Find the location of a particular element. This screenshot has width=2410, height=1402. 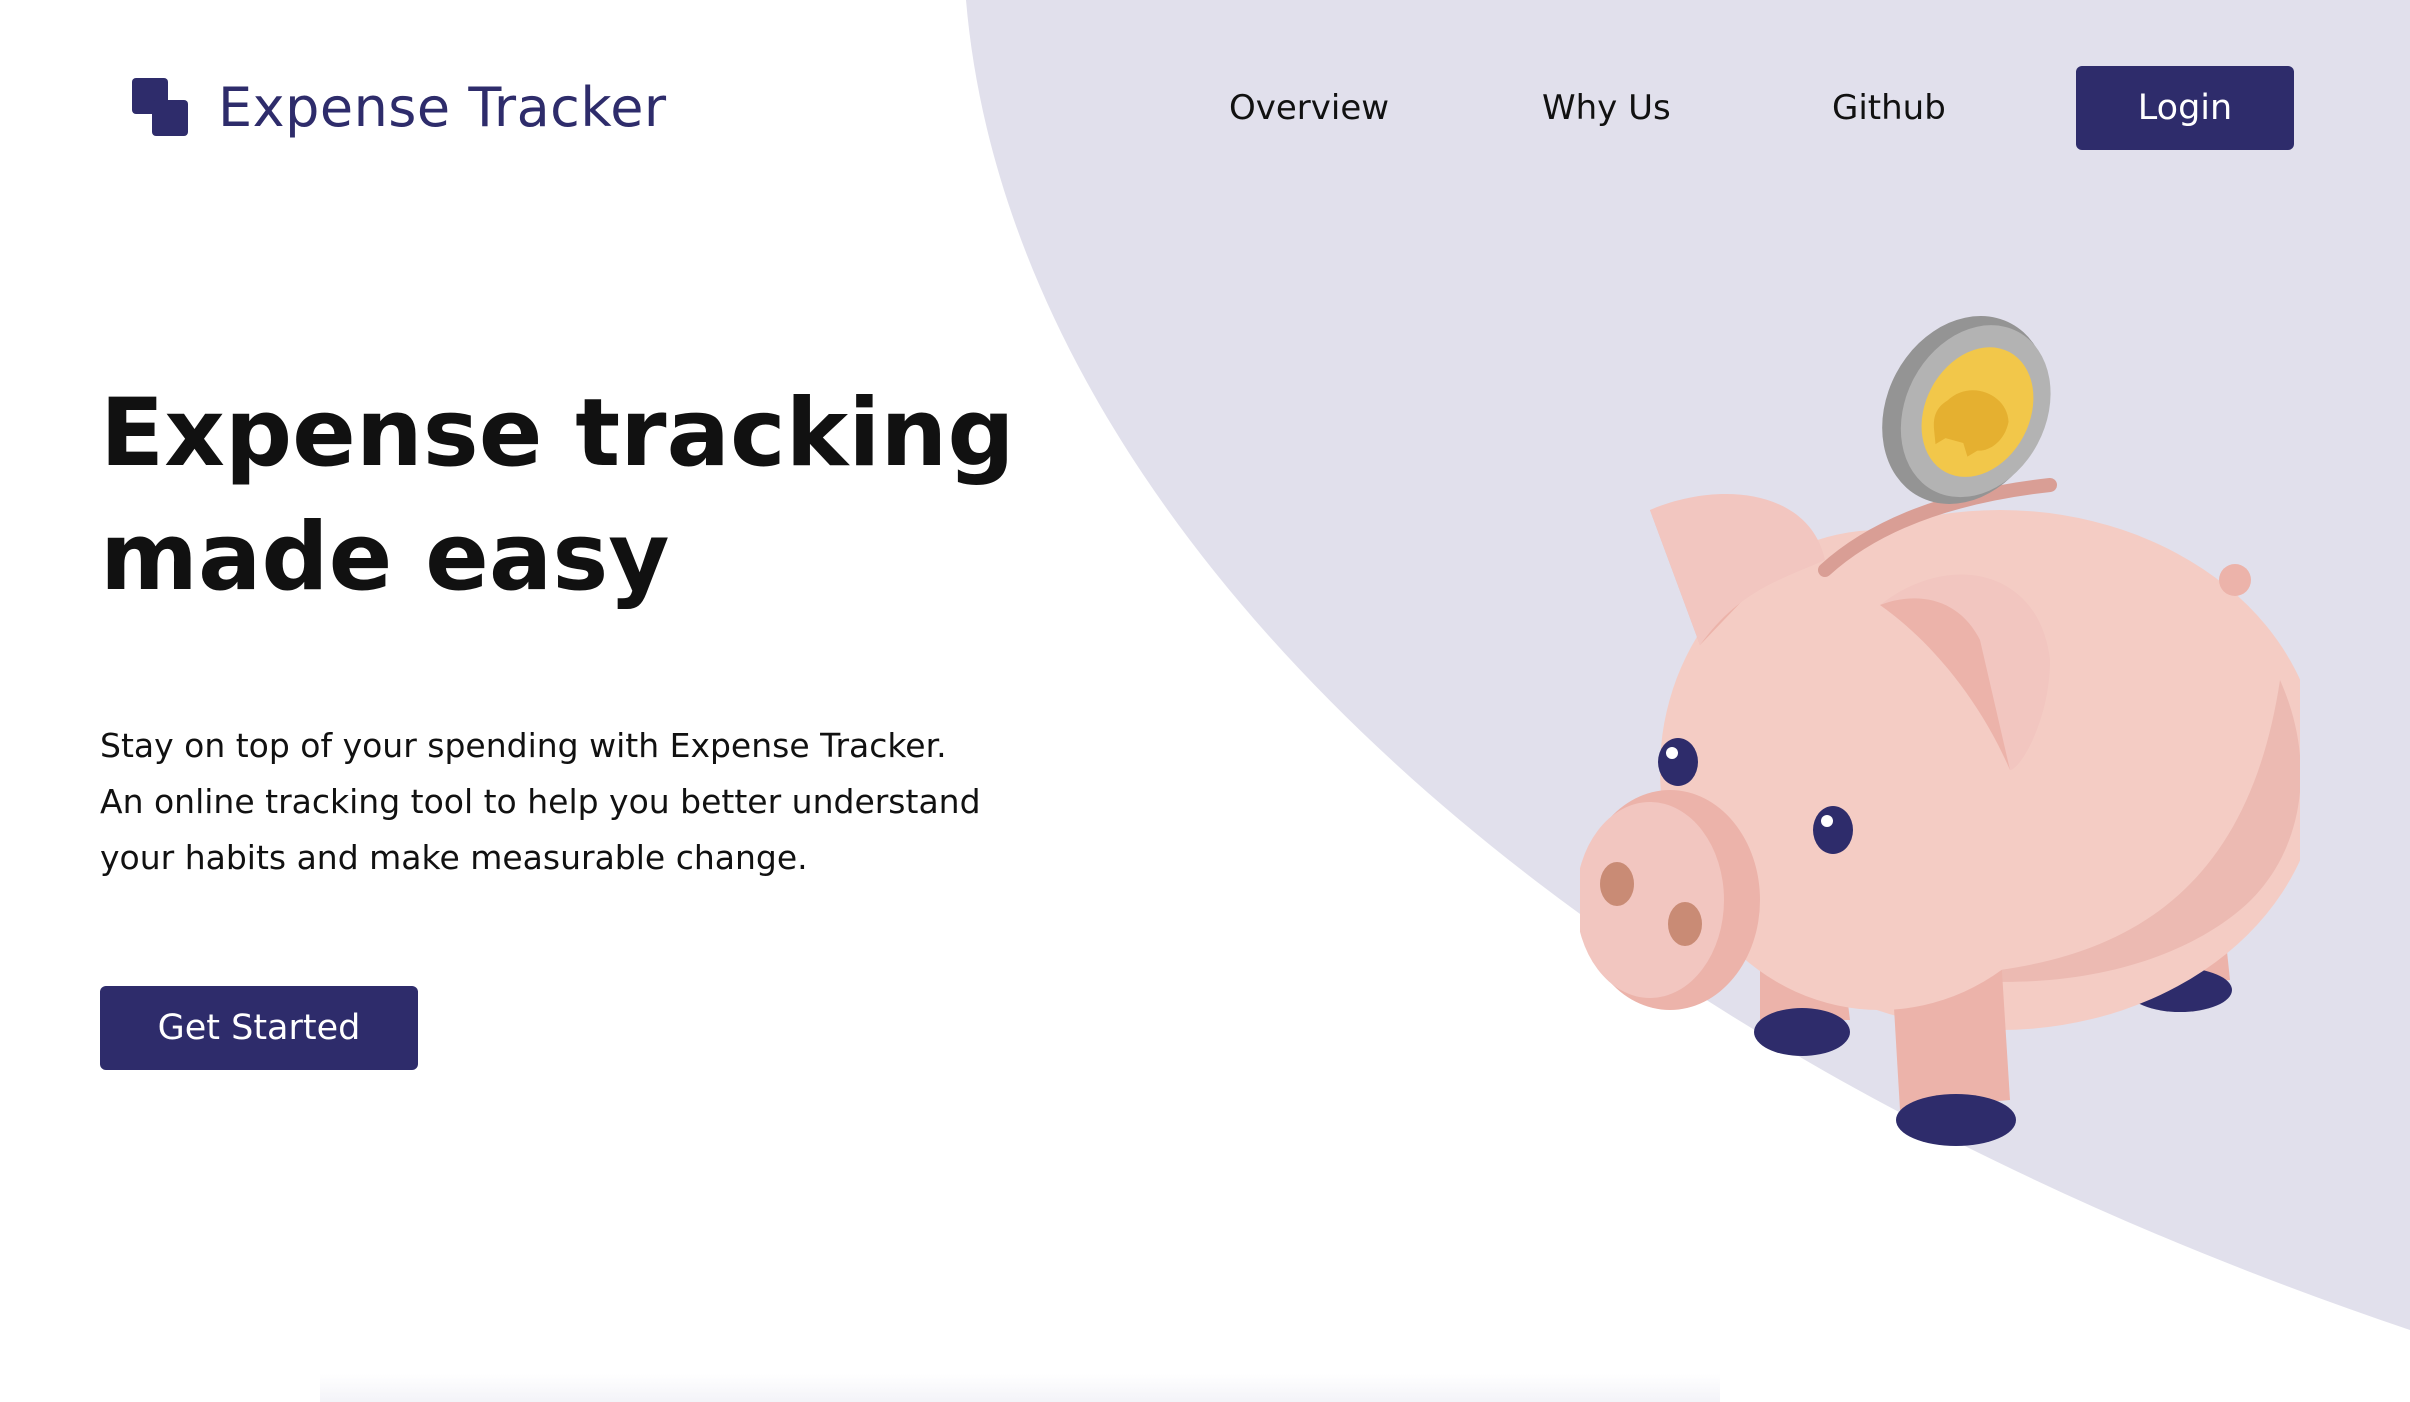

login-button: Login is located at coordinates (2185, 108).